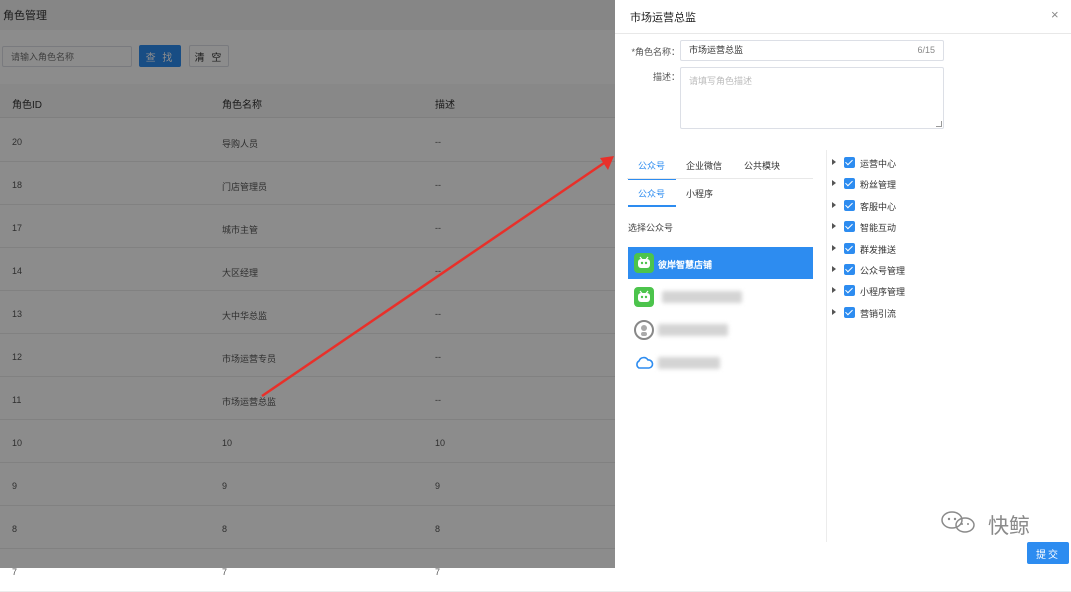  Describe the element at coordinates (644, 330) in the screenshot. I see `avatar-icon` at that location.